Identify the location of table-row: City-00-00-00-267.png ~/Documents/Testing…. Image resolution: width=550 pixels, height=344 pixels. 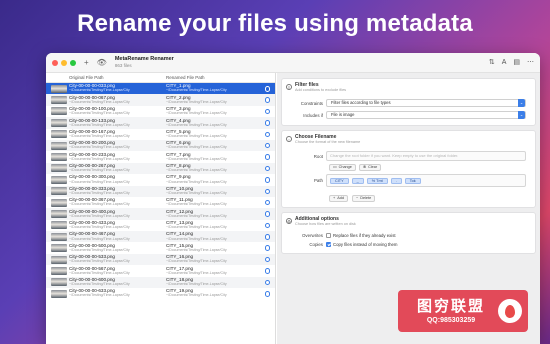
(160, 168).